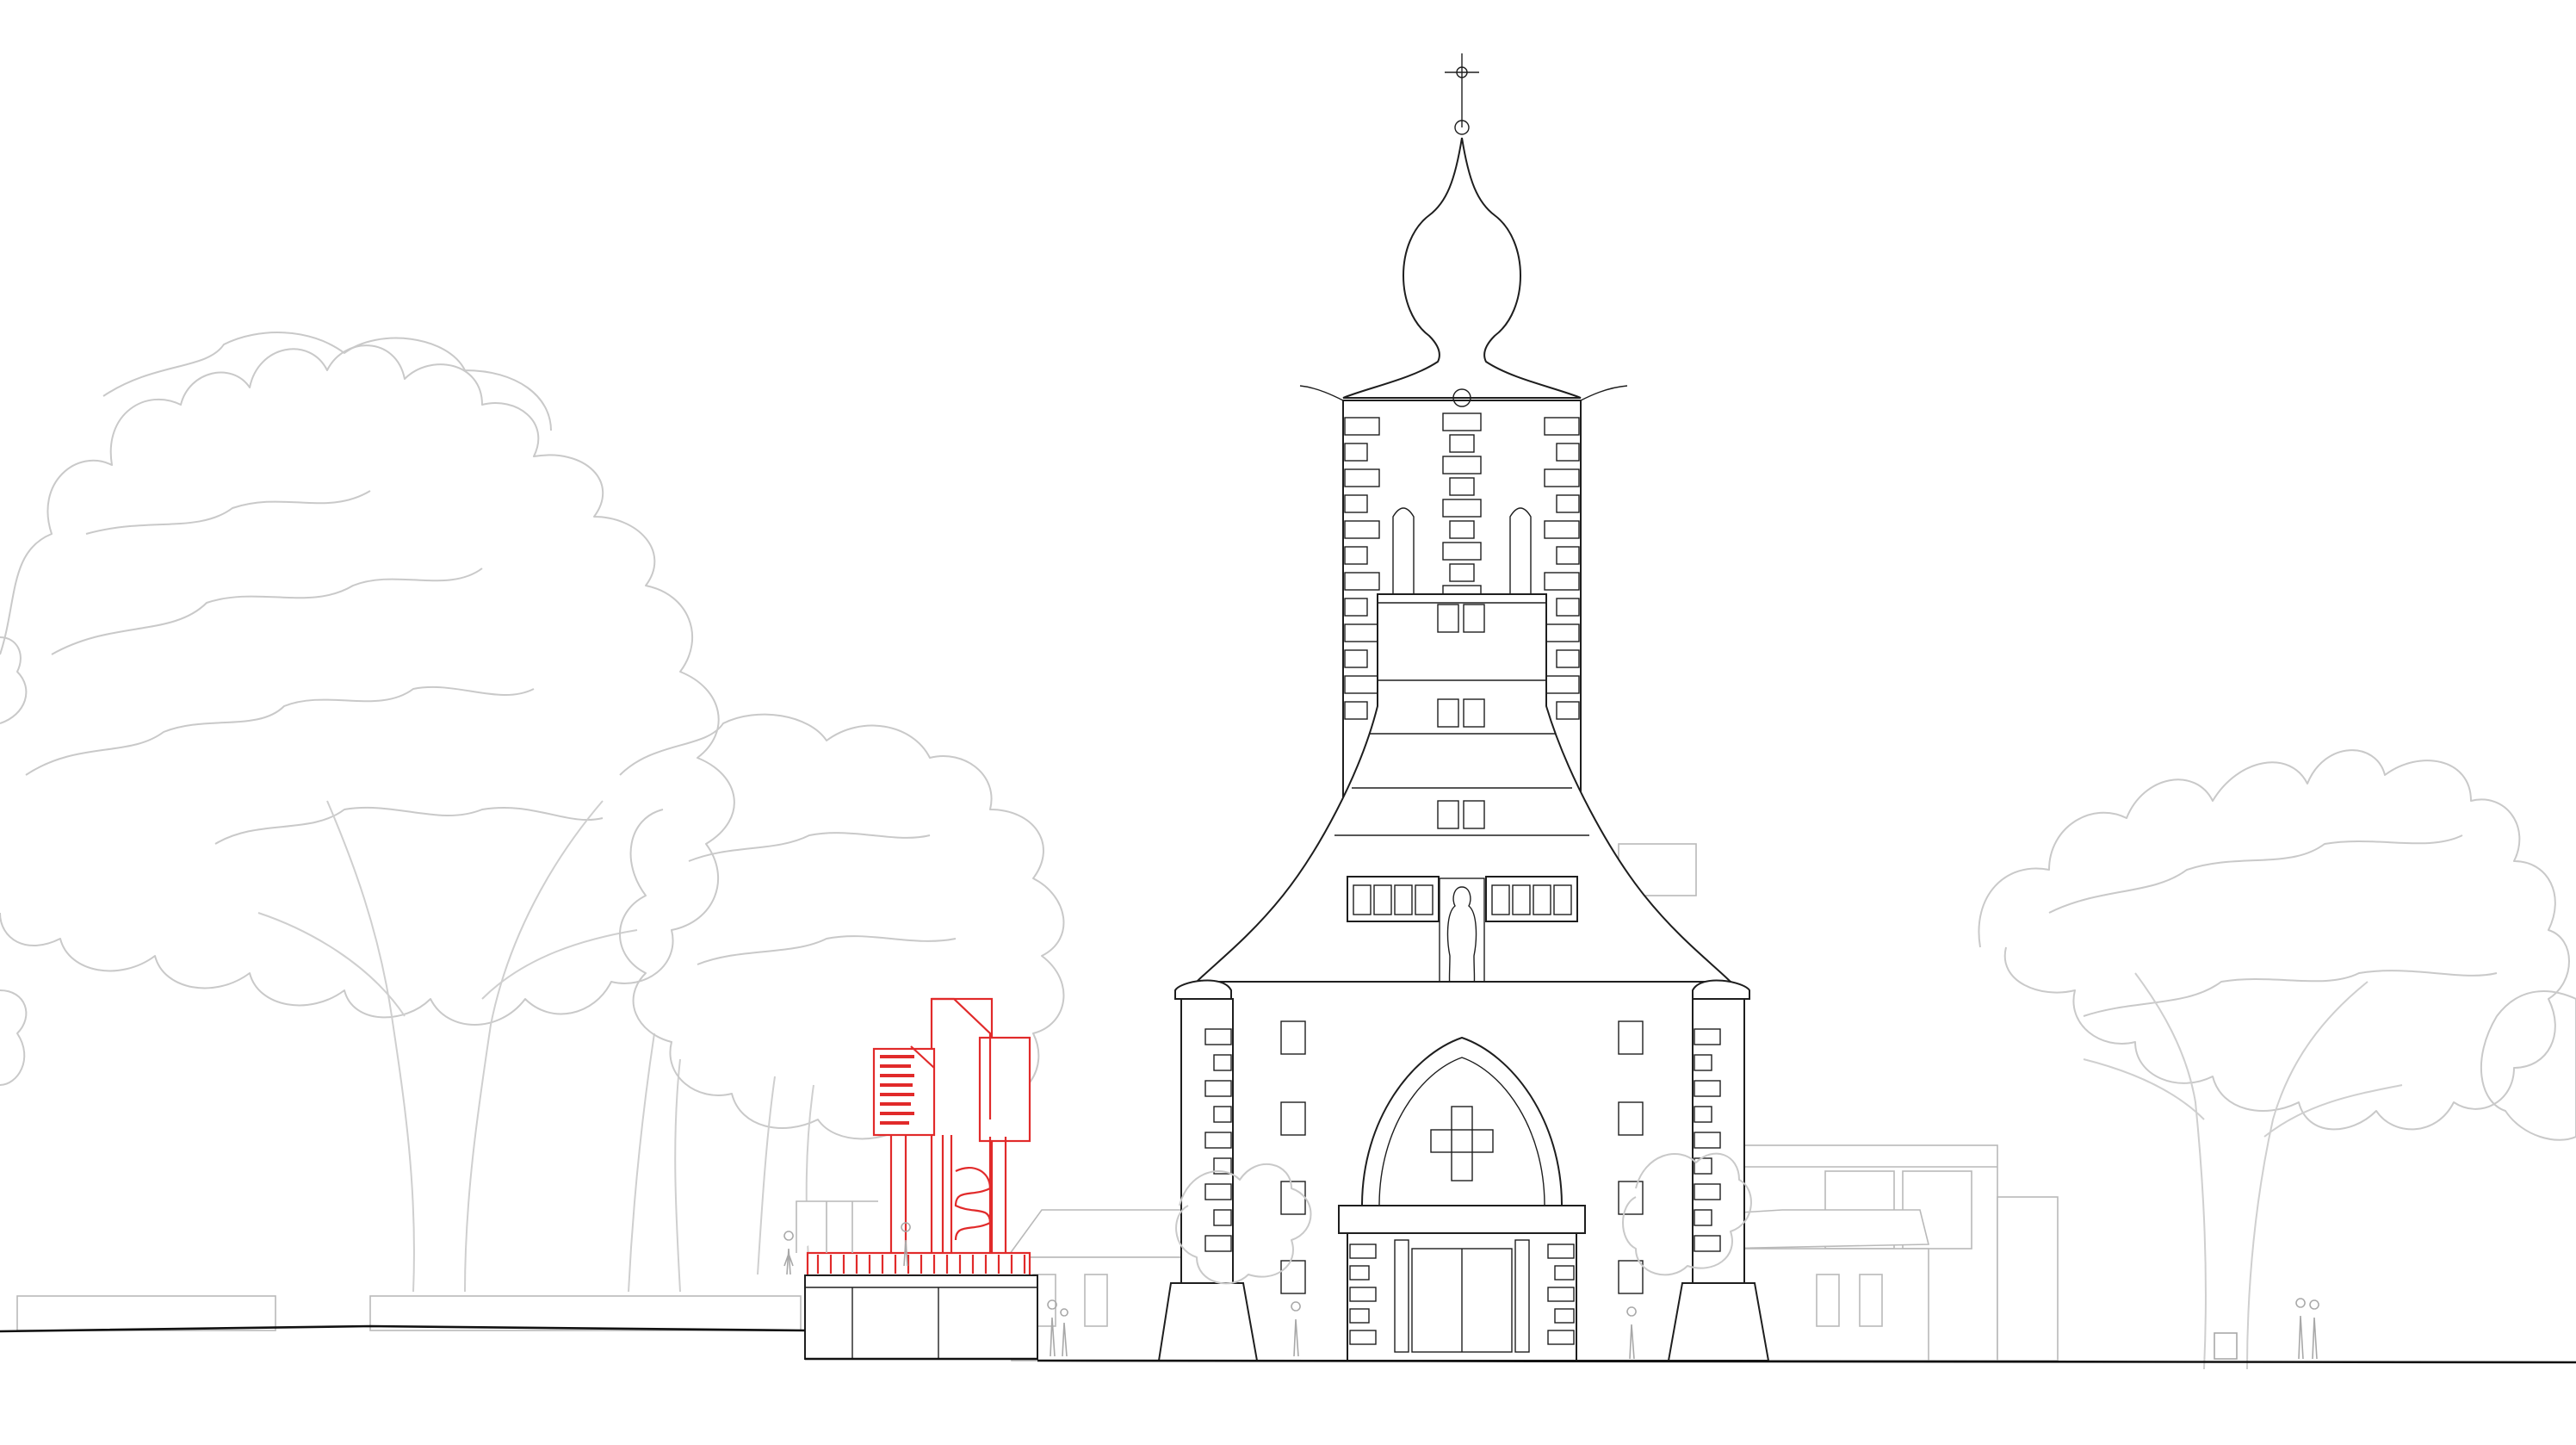 This screenshot has height=1445, width=2576. I want to click on tree-right-large, so click(2274, 1059).